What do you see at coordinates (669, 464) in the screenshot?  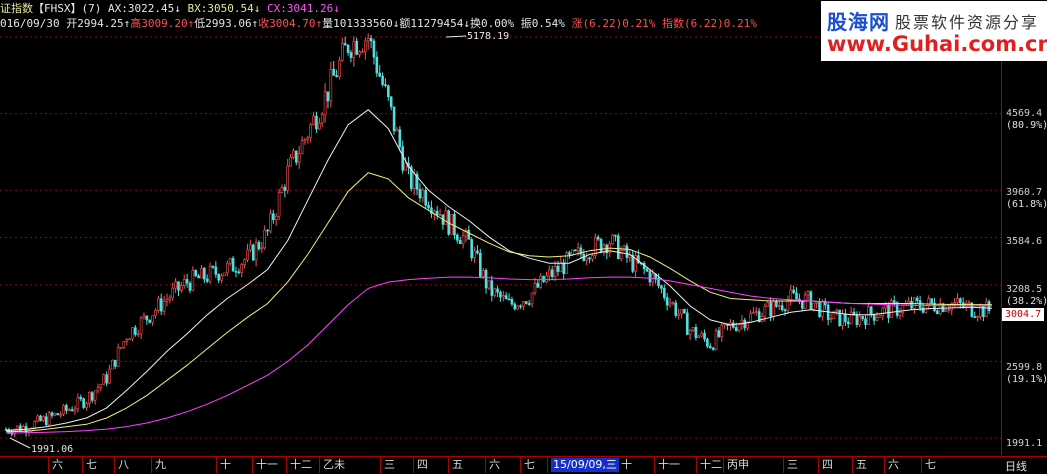 I see `x-axis-label: 十一` at bounding box center [669, 464].